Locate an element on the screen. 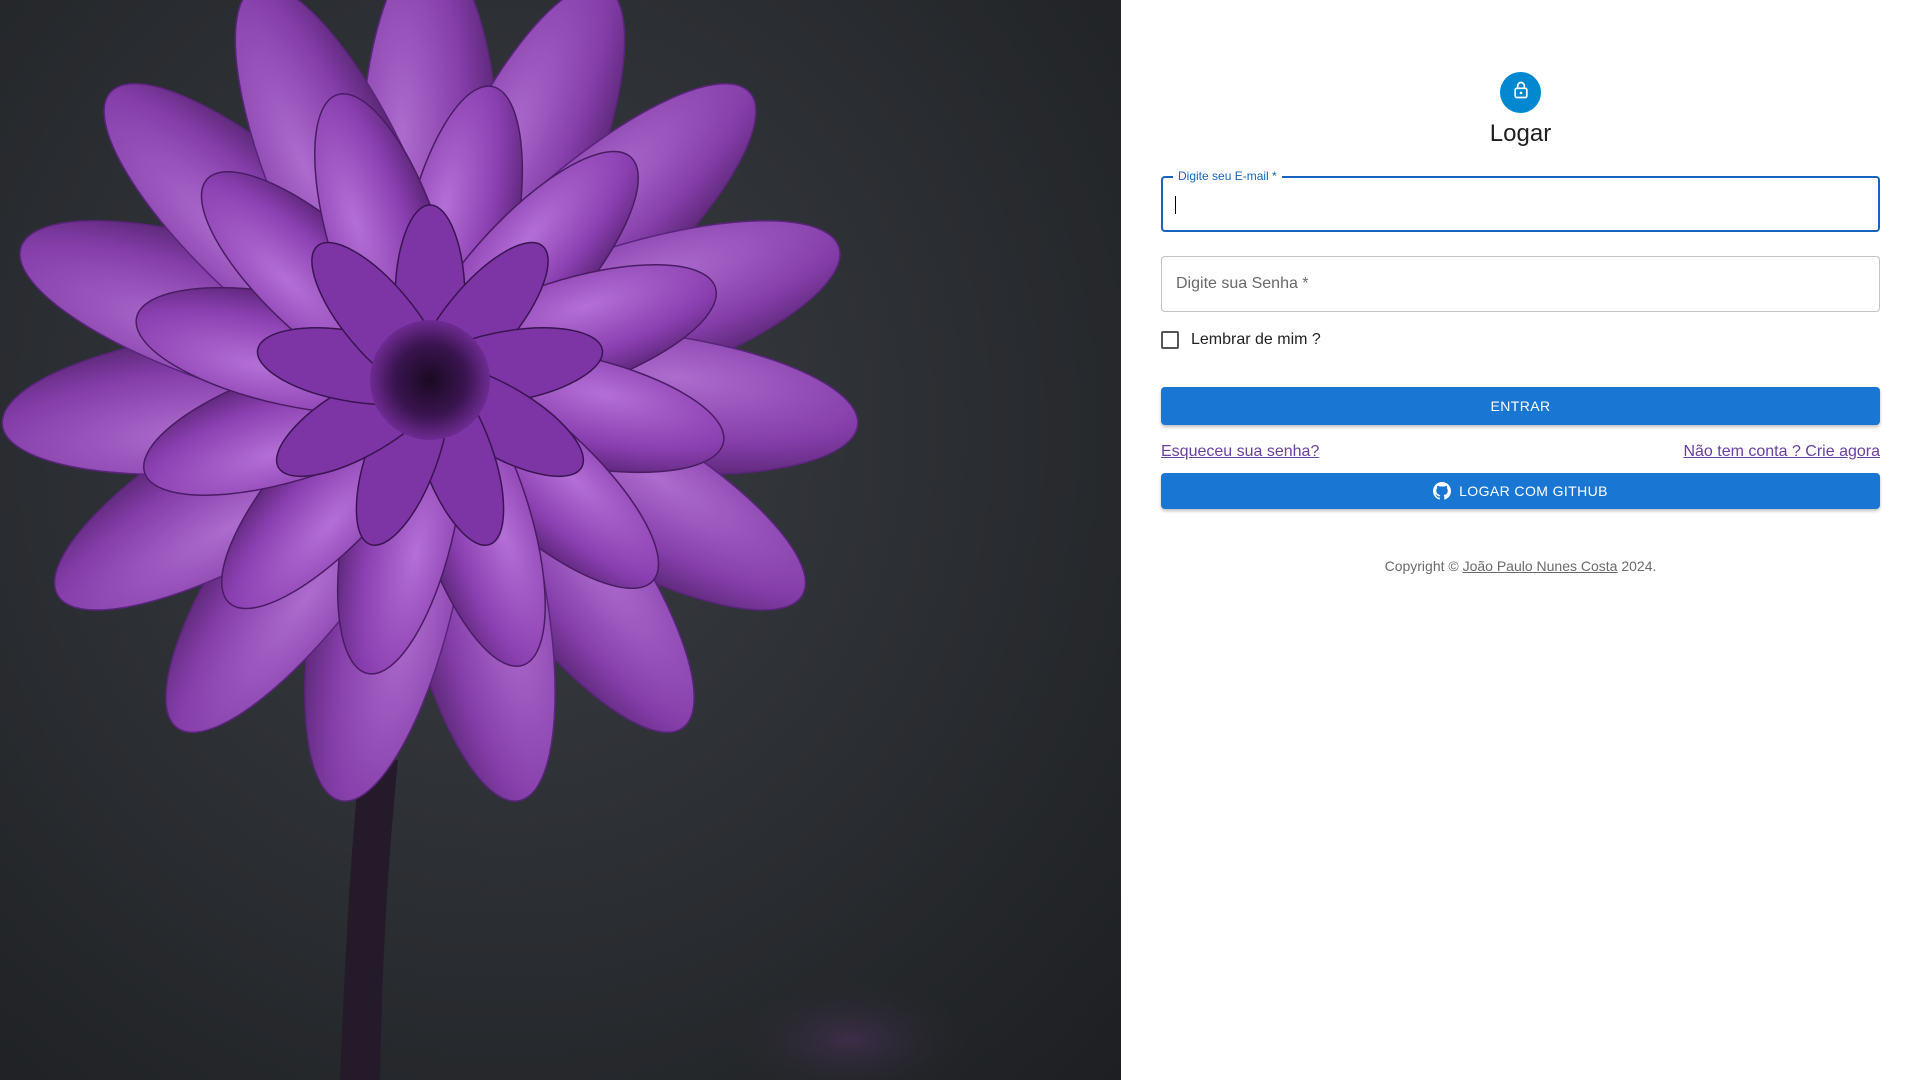 This screenshot has height=1080, width=1920. password-field: Digite sua Senha * is located at coordinates (1520, 284).